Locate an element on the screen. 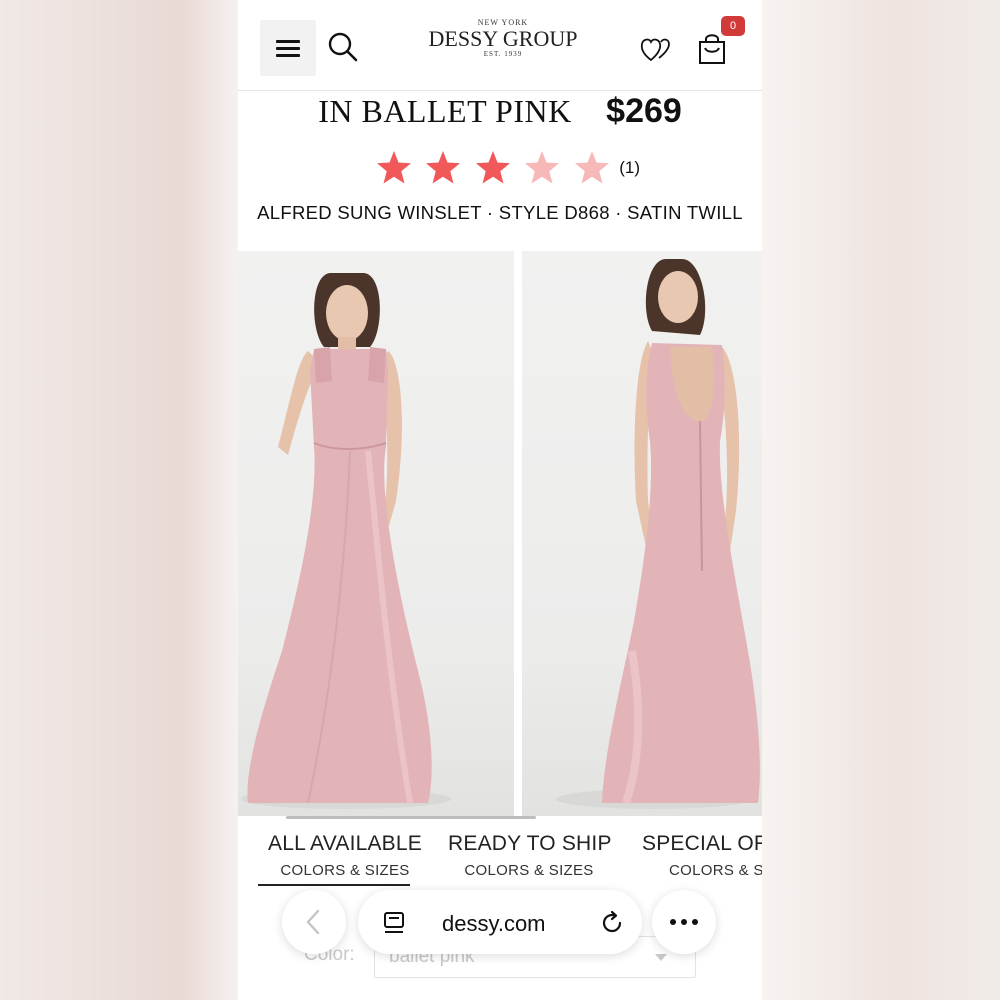 This screenshot has width=1000, height=1000. tab-special-order: SPECIAL OF COLORS & SI is located at coordinates (702, 855).